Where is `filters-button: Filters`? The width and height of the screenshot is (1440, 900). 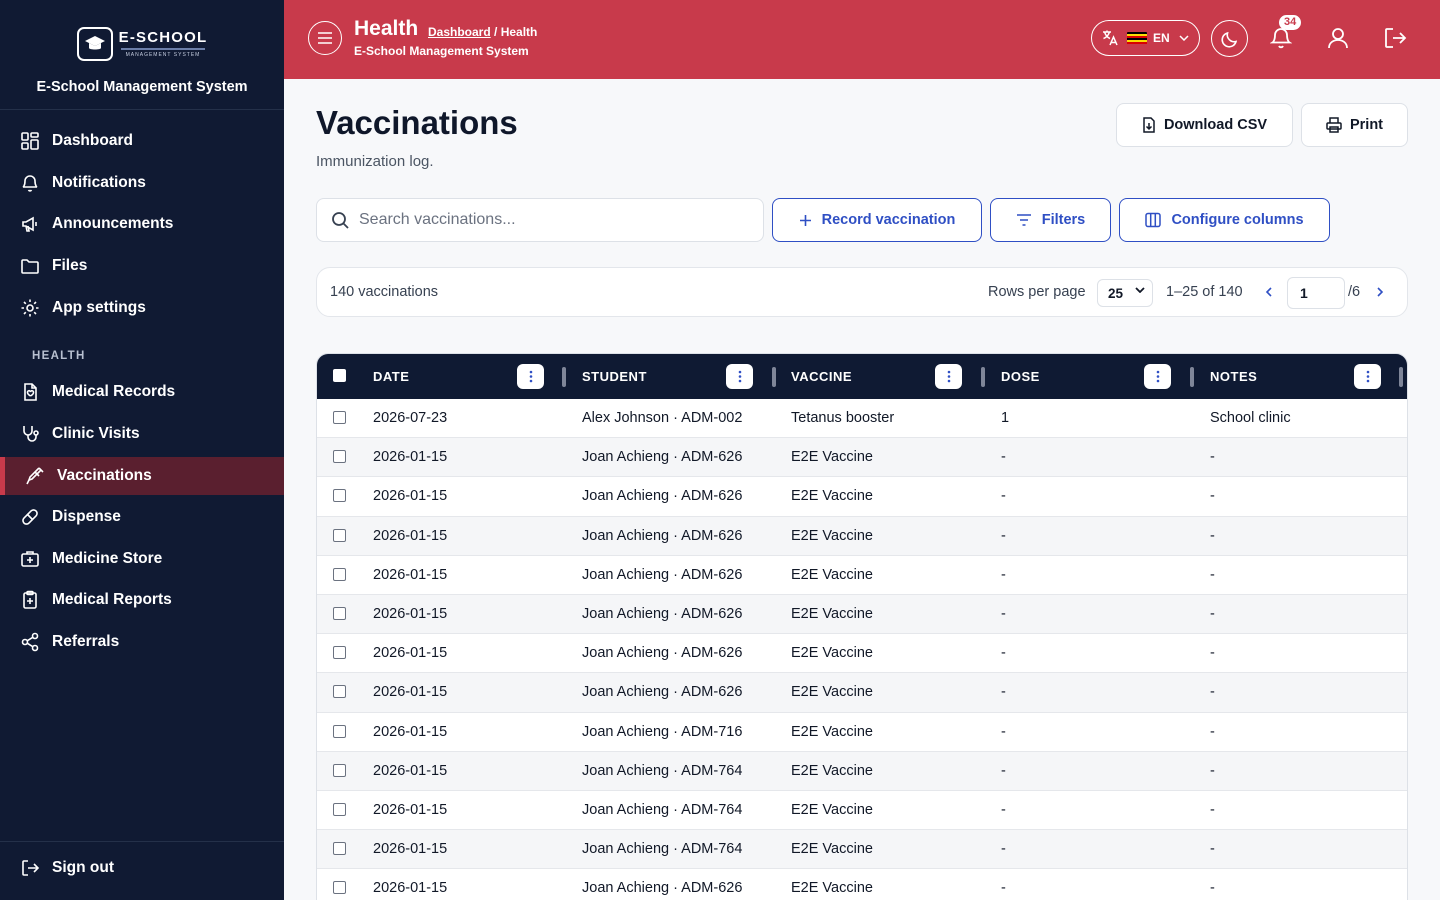
filters-button: Filters is located at coordinates (1050, 220).